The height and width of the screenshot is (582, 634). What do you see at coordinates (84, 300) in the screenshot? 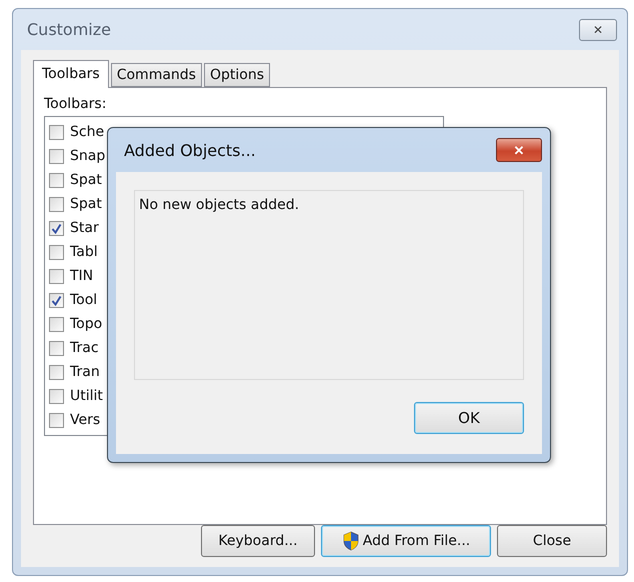
I see `toolbar-name: Tool` at bounding box center [84, 300].